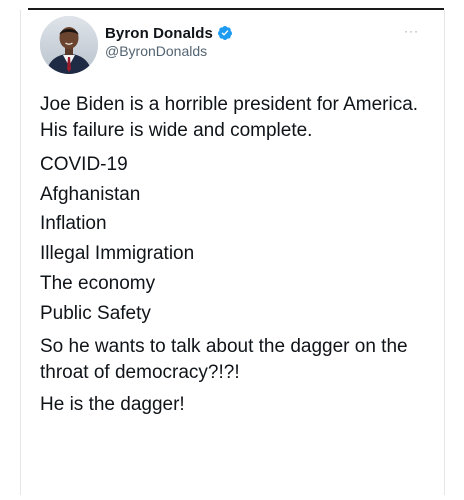  Describe the element at coordinates (112, 405) in the screenshot. I see `tweet-paragraph-3: He is the dagger!` at that location.